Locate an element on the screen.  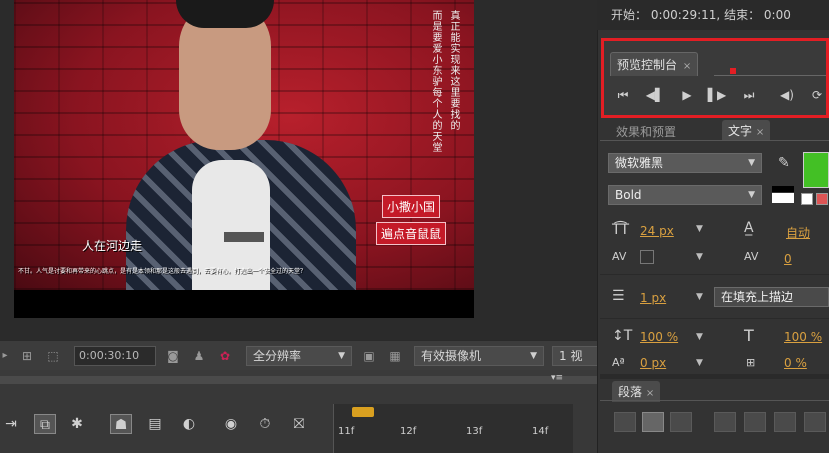
kerning-value-box is located at coordinates (647, 257).